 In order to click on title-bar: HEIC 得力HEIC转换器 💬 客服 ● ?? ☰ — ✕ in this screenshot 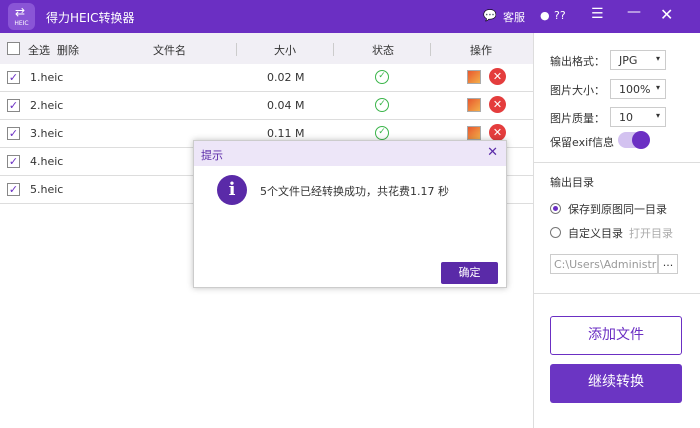, I will do `click(350, 16)`.